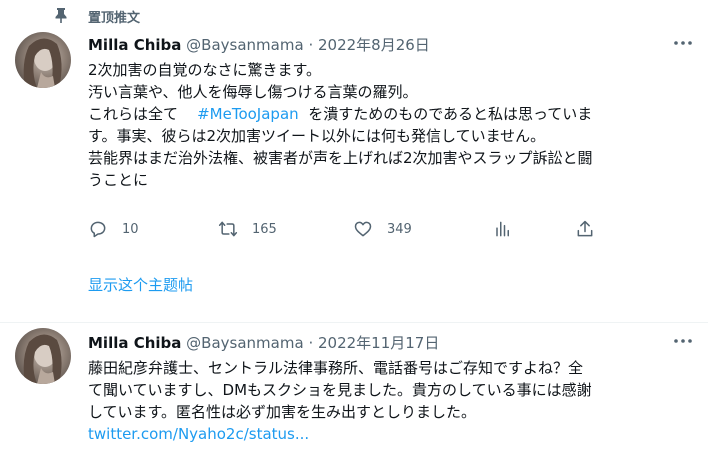  Describe the element at coordinates (98, 229) in the screenshot. I see `reply-icon` at that location.